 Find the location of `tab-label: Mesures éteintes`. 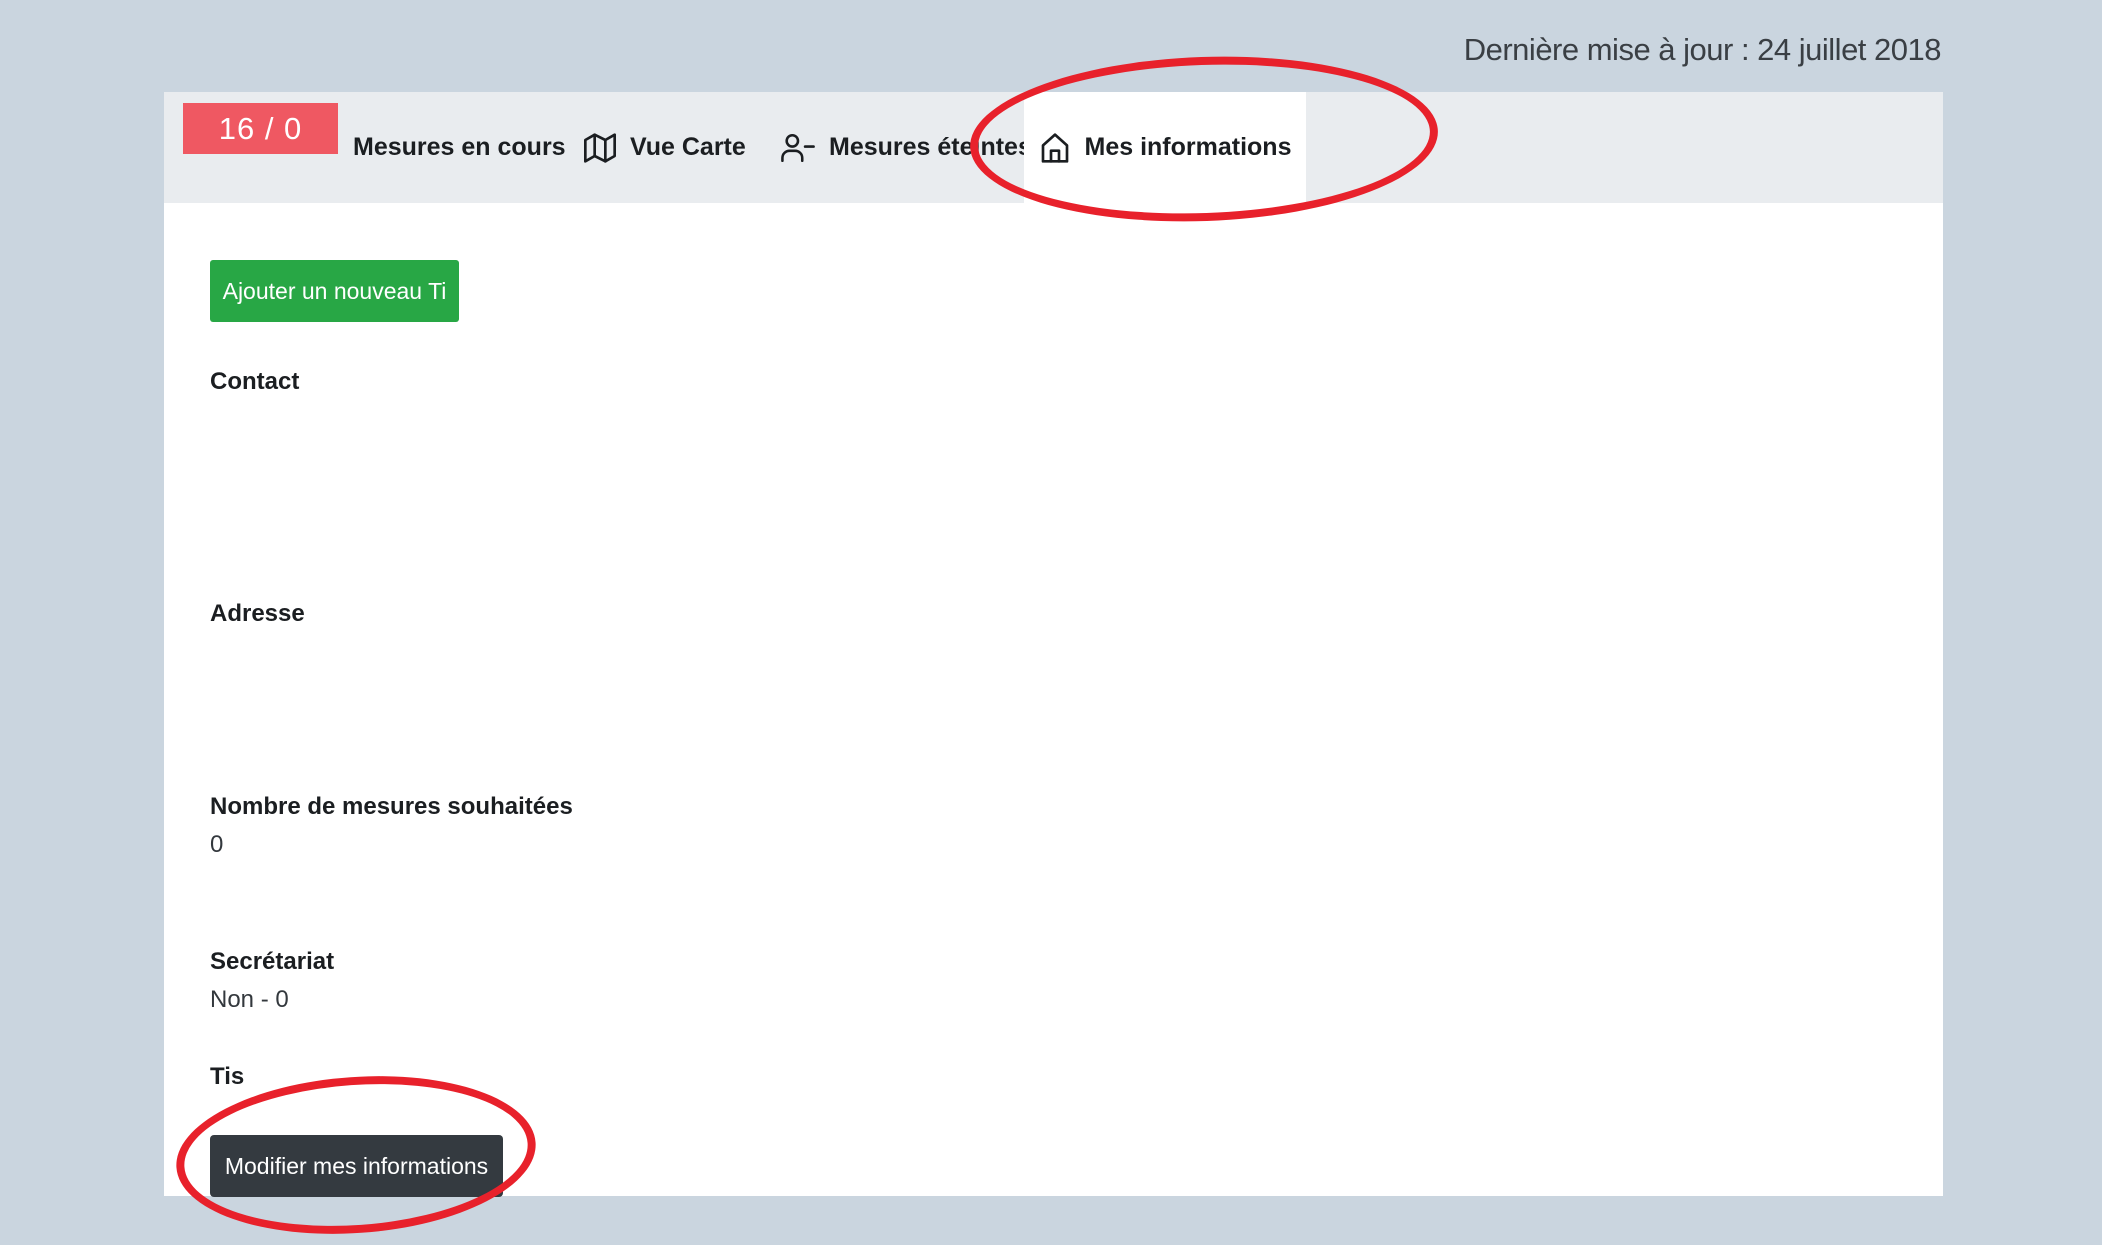

tab-label: Mesures éteintes is located at coordinates (930, 147).